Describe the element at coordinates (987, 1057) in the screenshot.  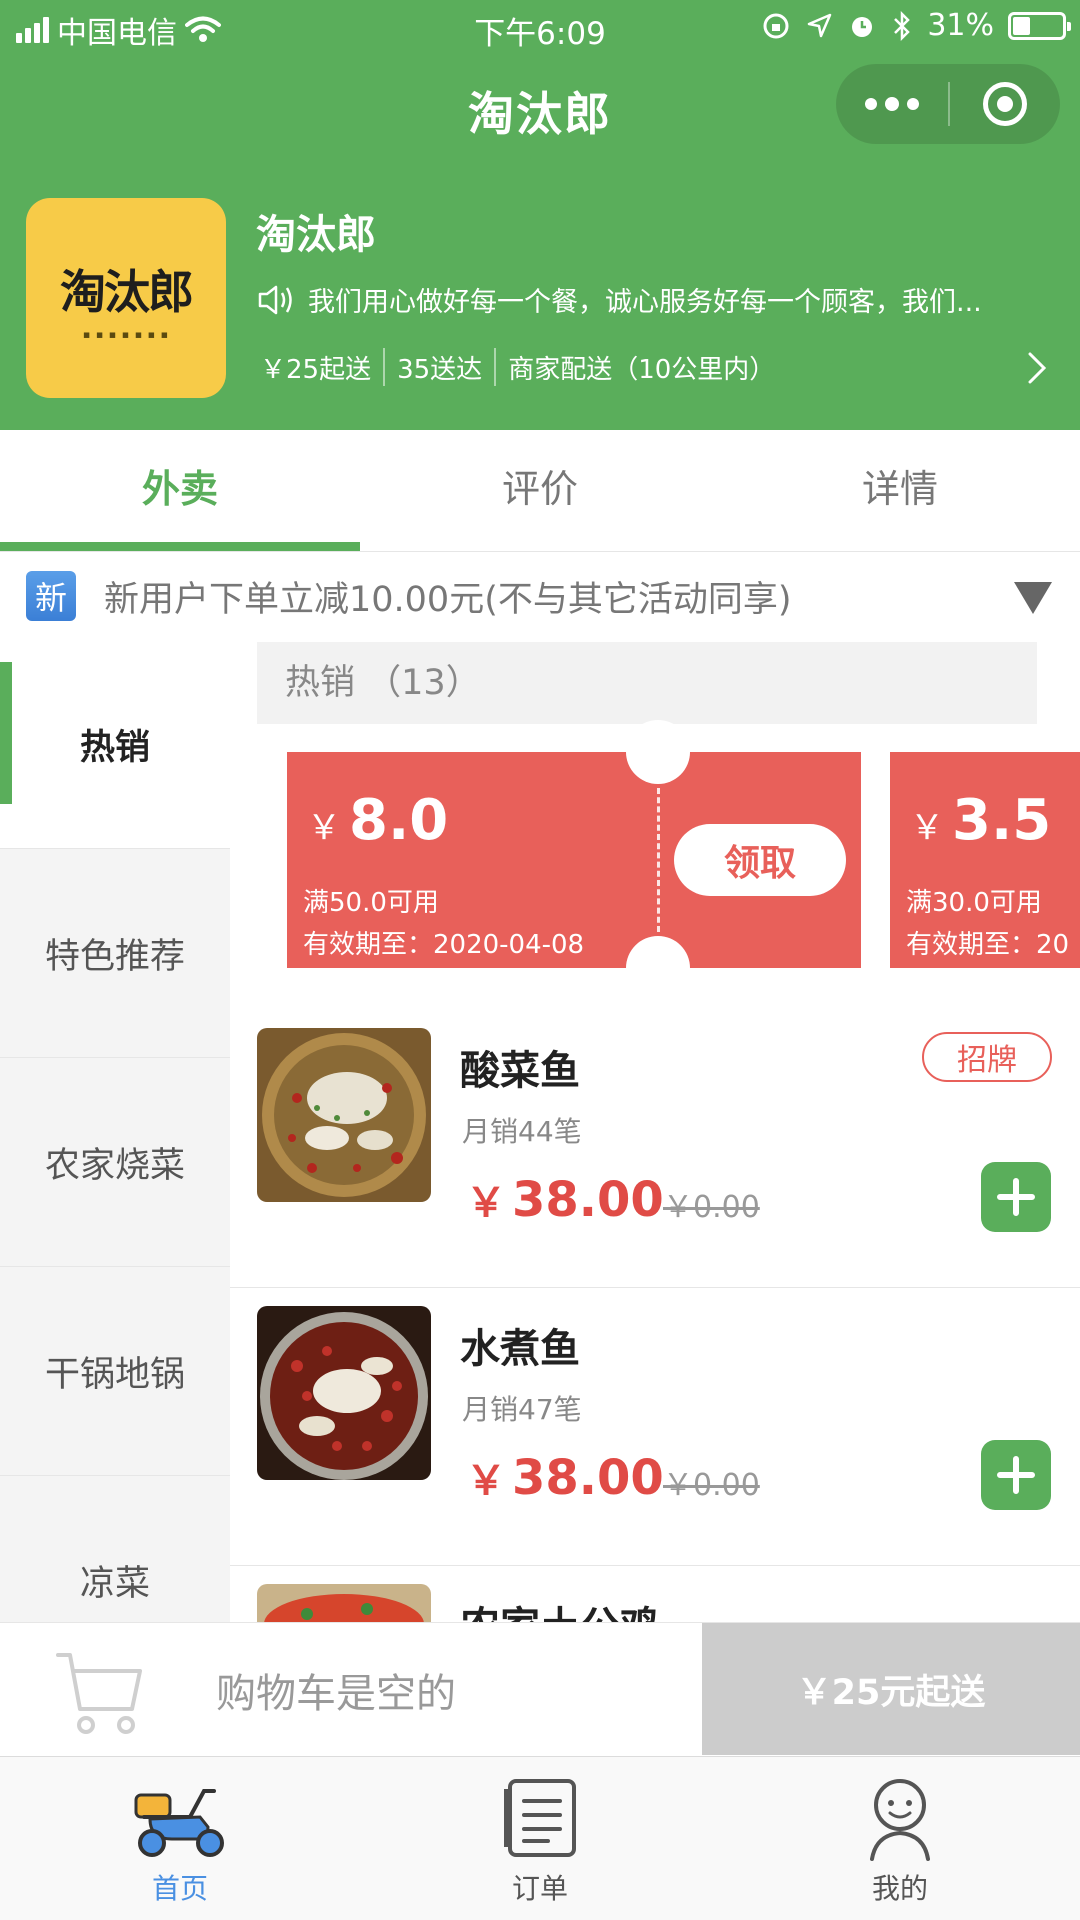
I see `signature-badge: 招牌` at that location.